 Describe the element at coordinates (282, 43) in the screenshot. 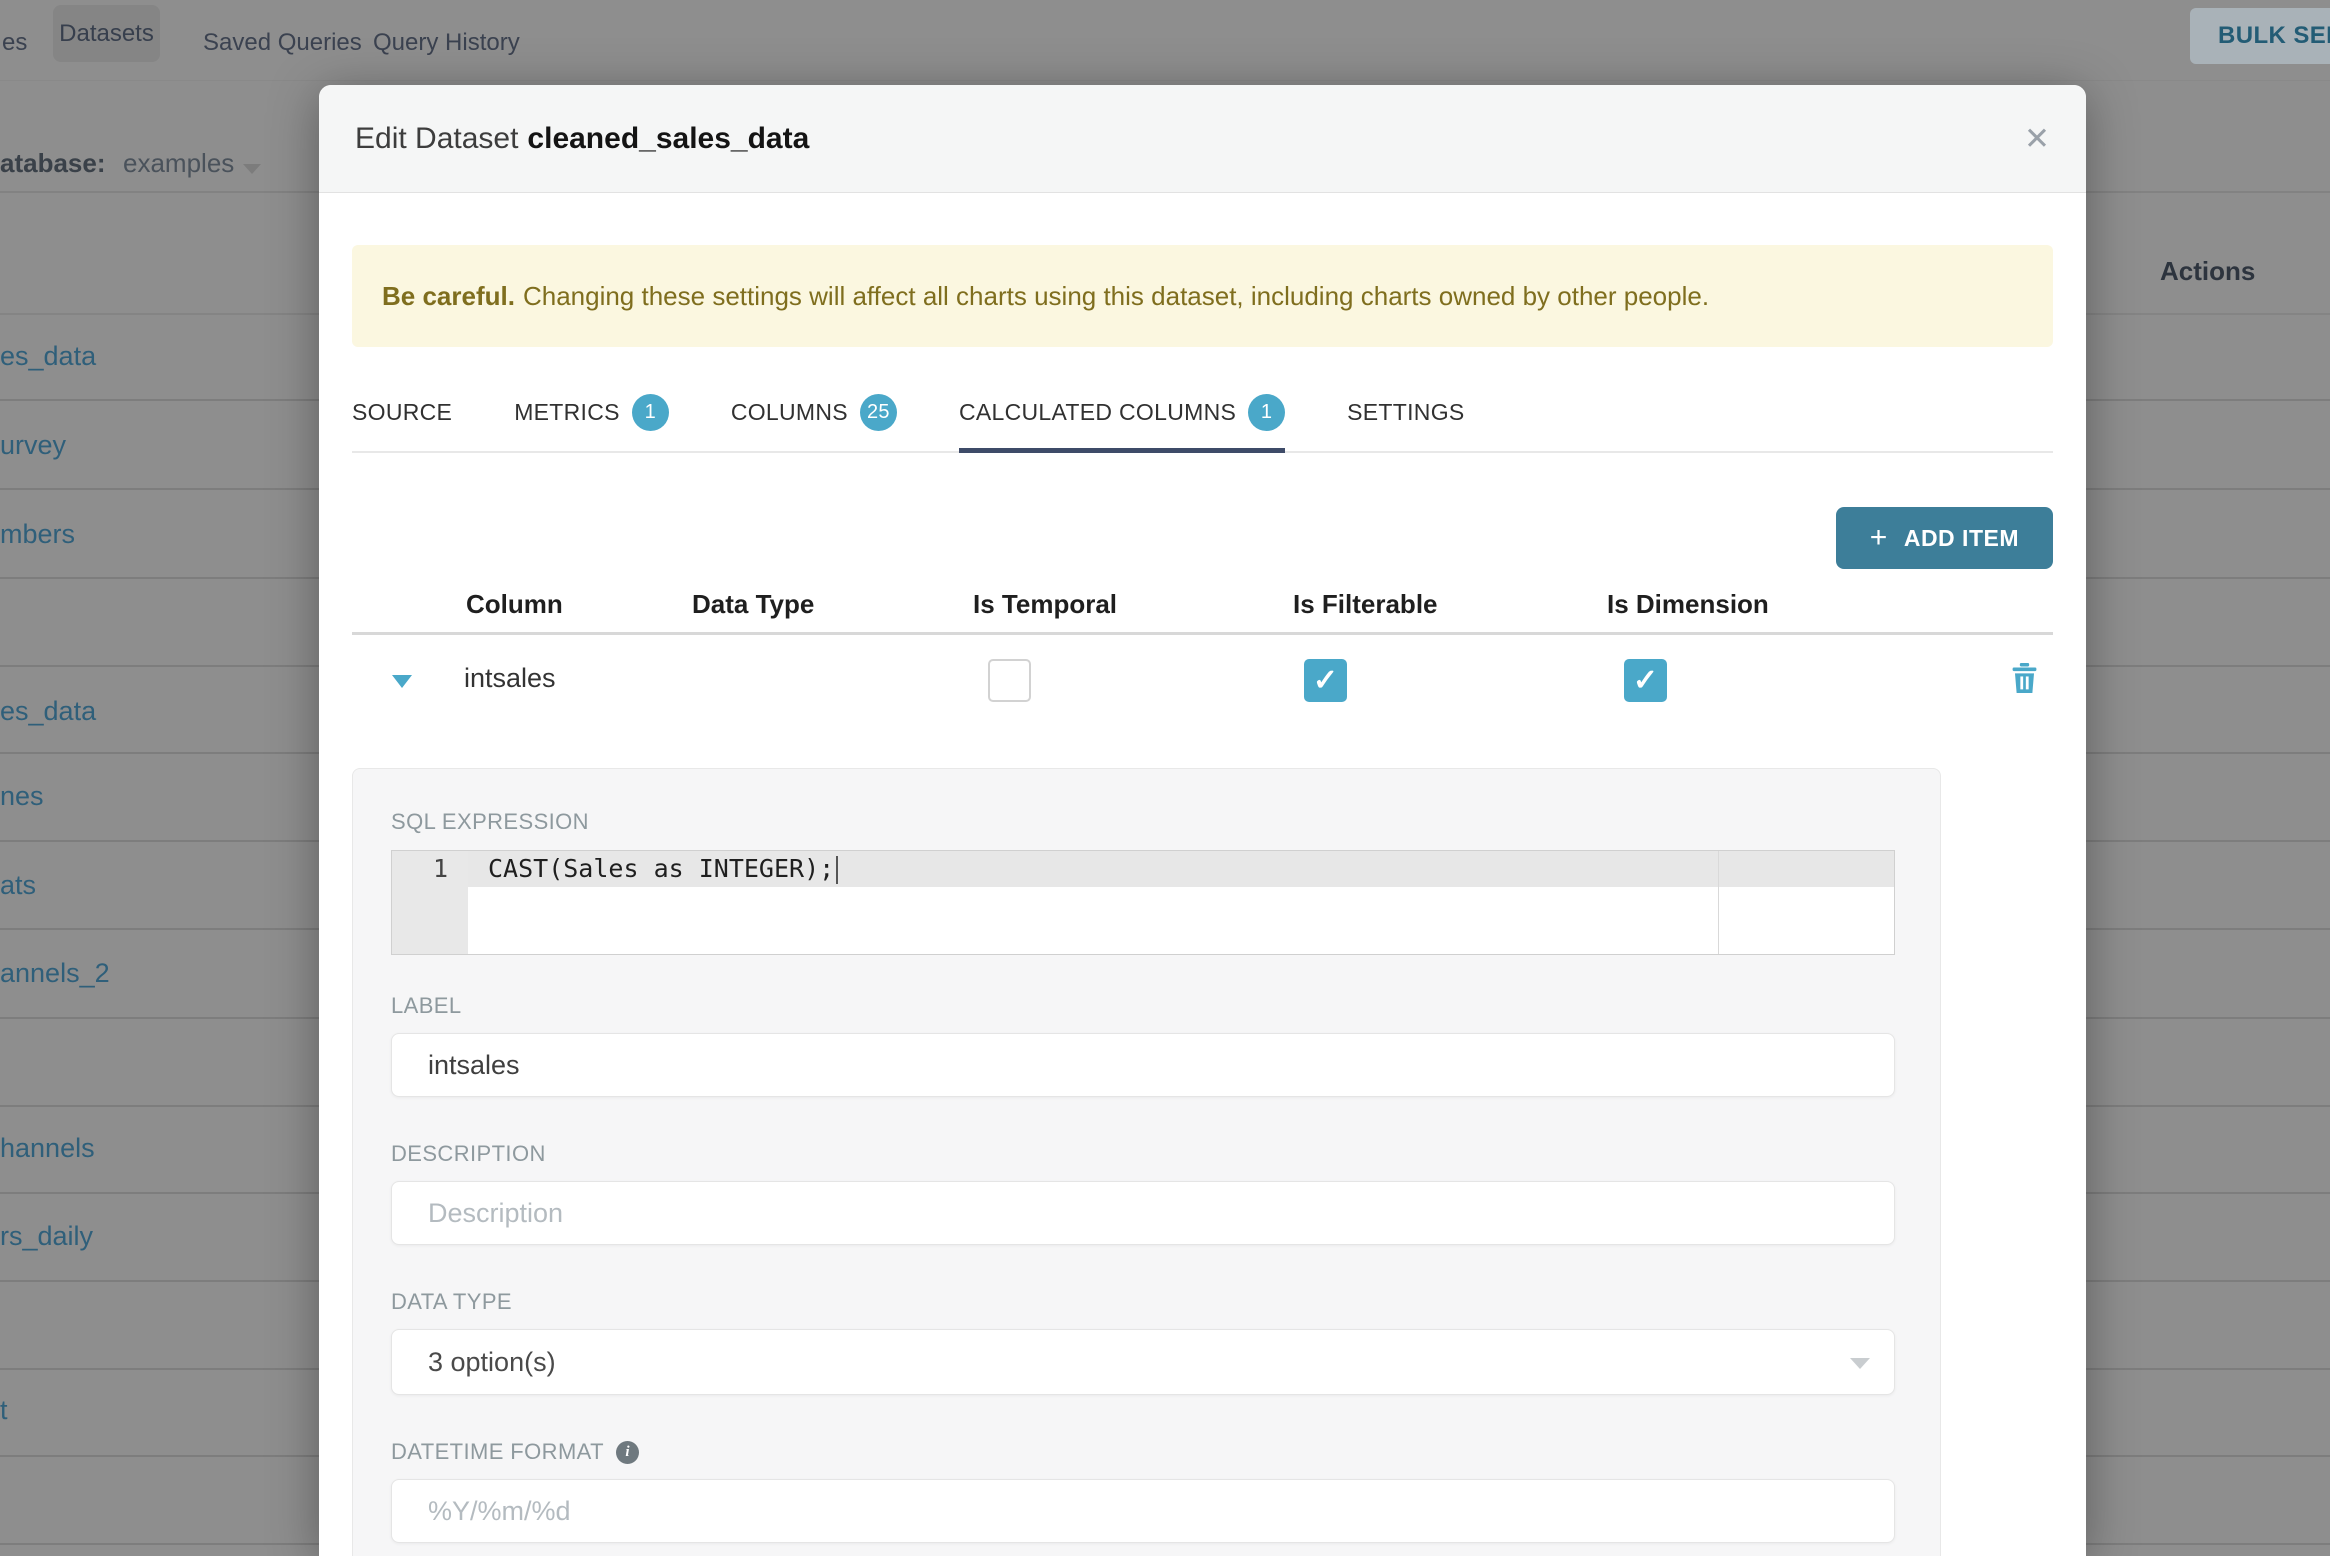

I see `nav-tab-saved-queries: Saved Queries` at that location.